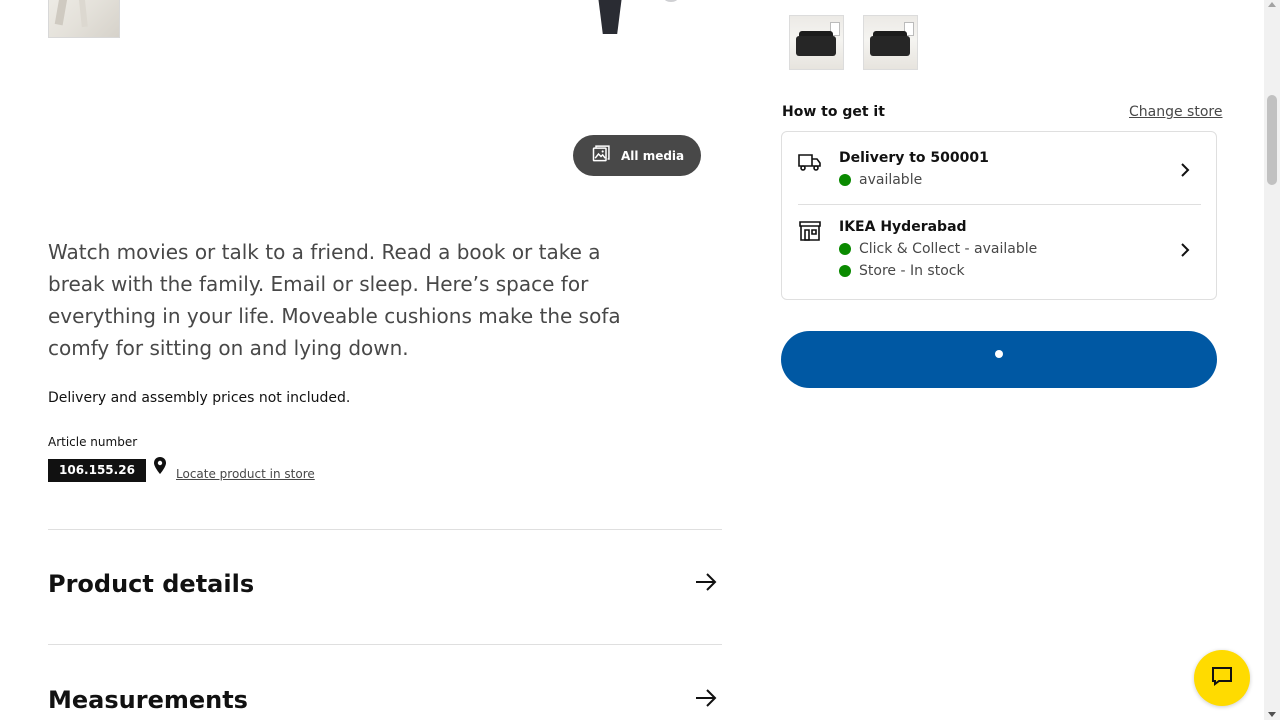 The image size is (1280, 720). Describe the element at coordinates (1272, 714) in the screenshot. I see `scroll-down-arrow` at that location.